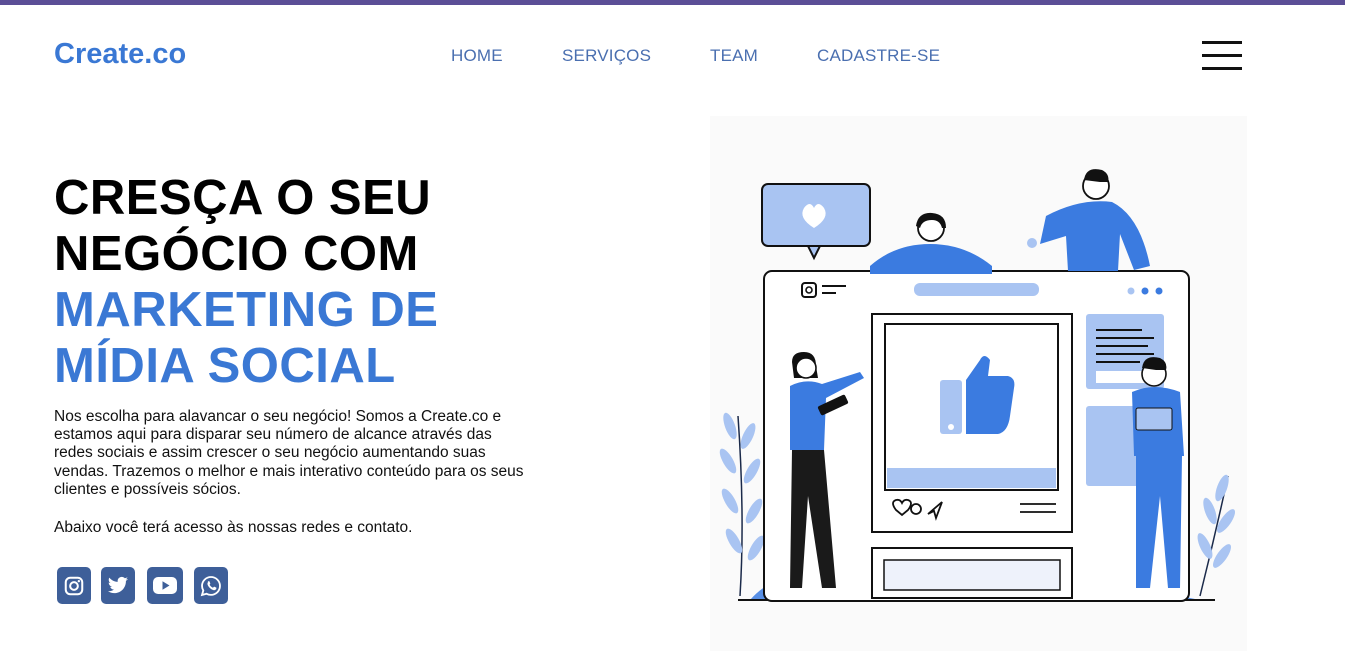 The image size is (1345, 651). I want to click on youtube-icon, so click(165, 585).